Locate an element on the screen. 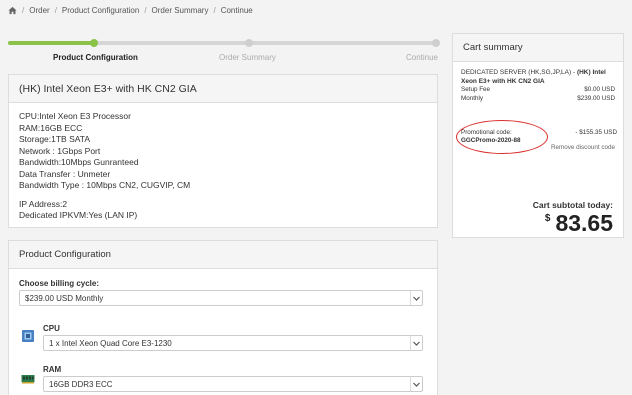 This screenshot has width=632, height=395. step-product-configuration: Product Configuration is located at coordinates (95, 57).